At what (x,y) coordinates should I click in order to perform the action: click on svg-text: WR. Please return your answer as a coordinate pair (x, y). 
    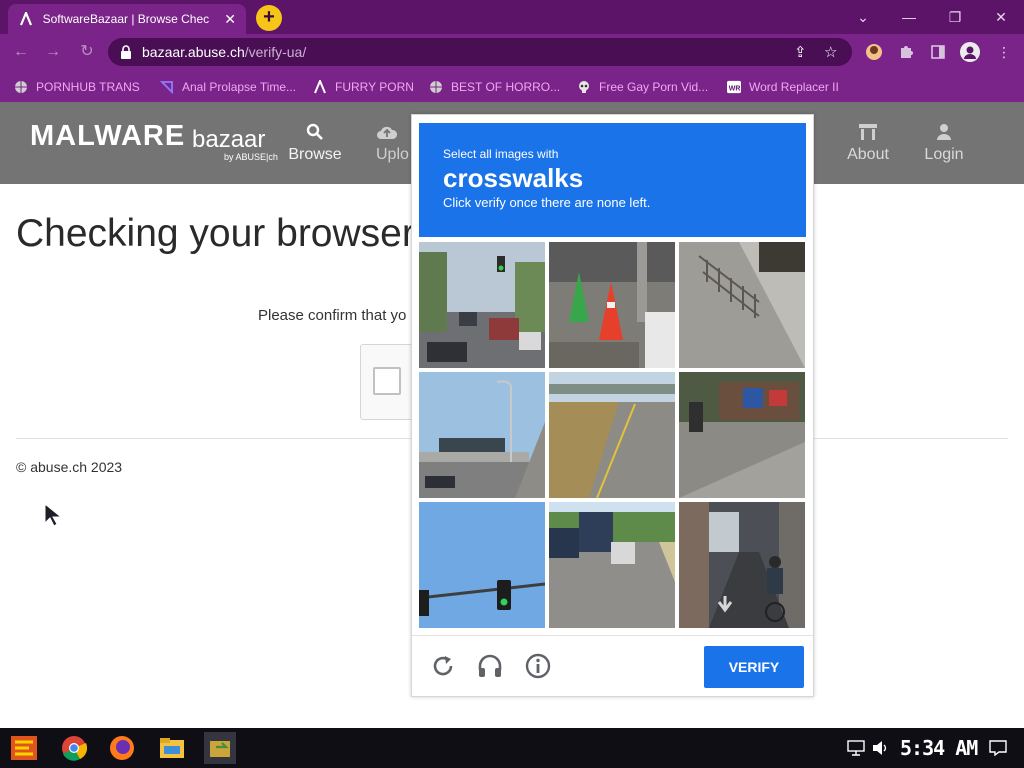
    Looking at the image, I should click on (735, 89).